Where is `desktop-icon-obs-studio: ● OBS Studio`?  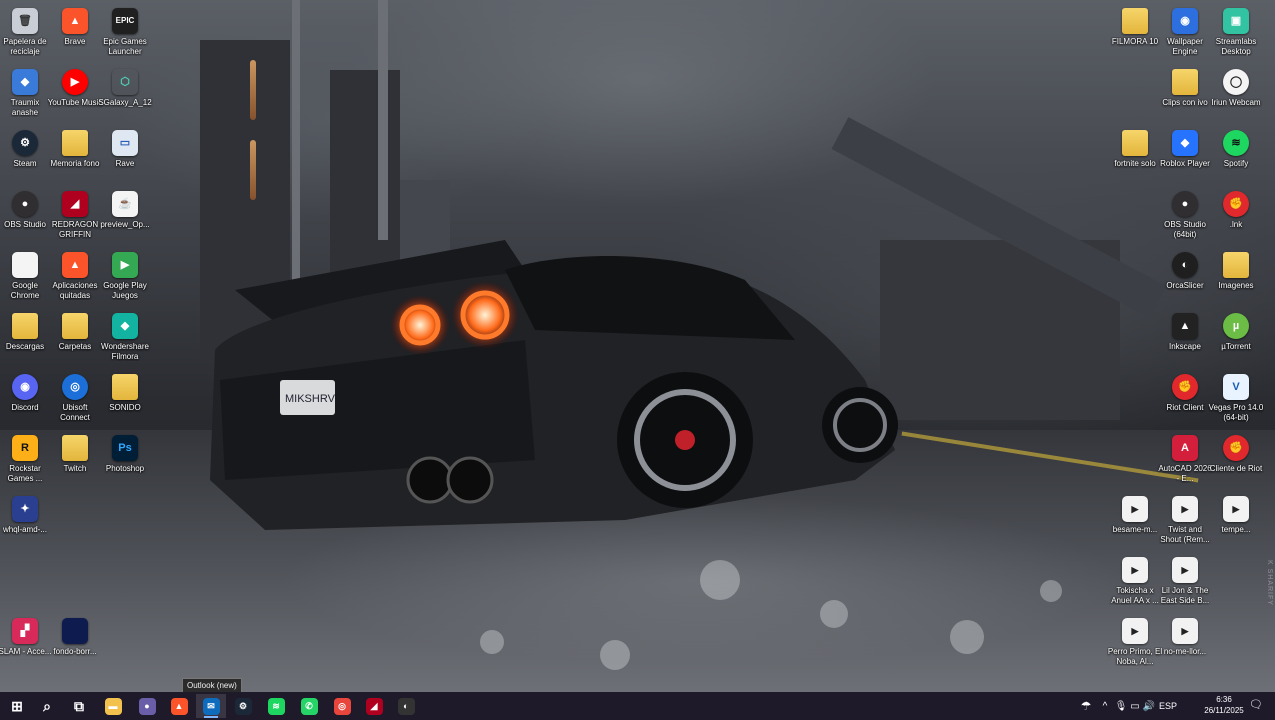
desktop-icon-obs-studio: ● OBS Studio is located at coordinates (25, 216).